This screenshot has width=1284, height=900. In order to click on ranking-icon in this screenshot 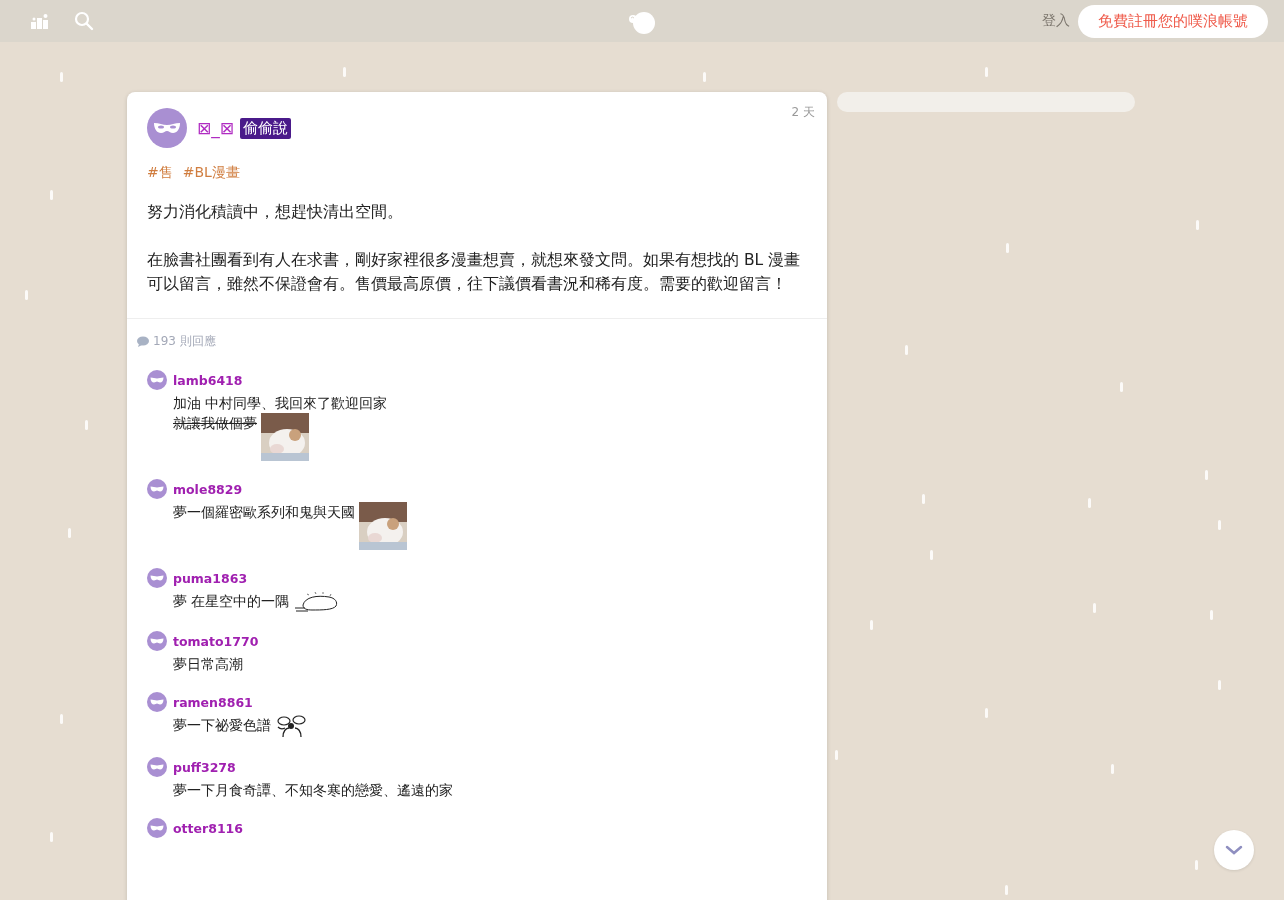, I will do `click(40, 21)`.